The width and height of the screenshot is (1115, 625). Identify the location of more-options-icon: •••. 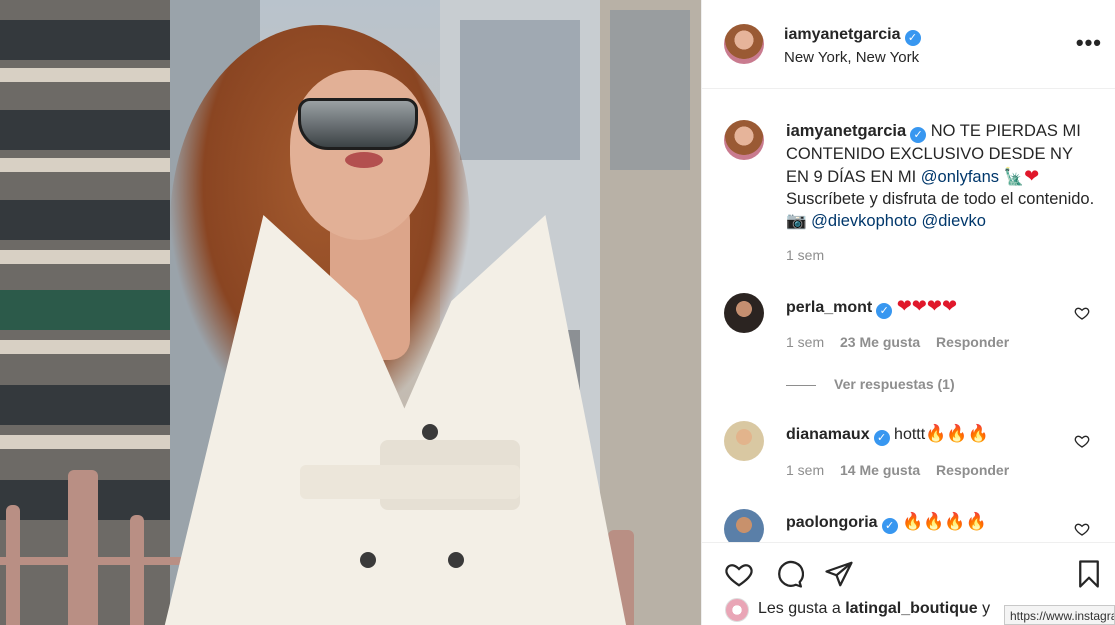
(1089, 43).